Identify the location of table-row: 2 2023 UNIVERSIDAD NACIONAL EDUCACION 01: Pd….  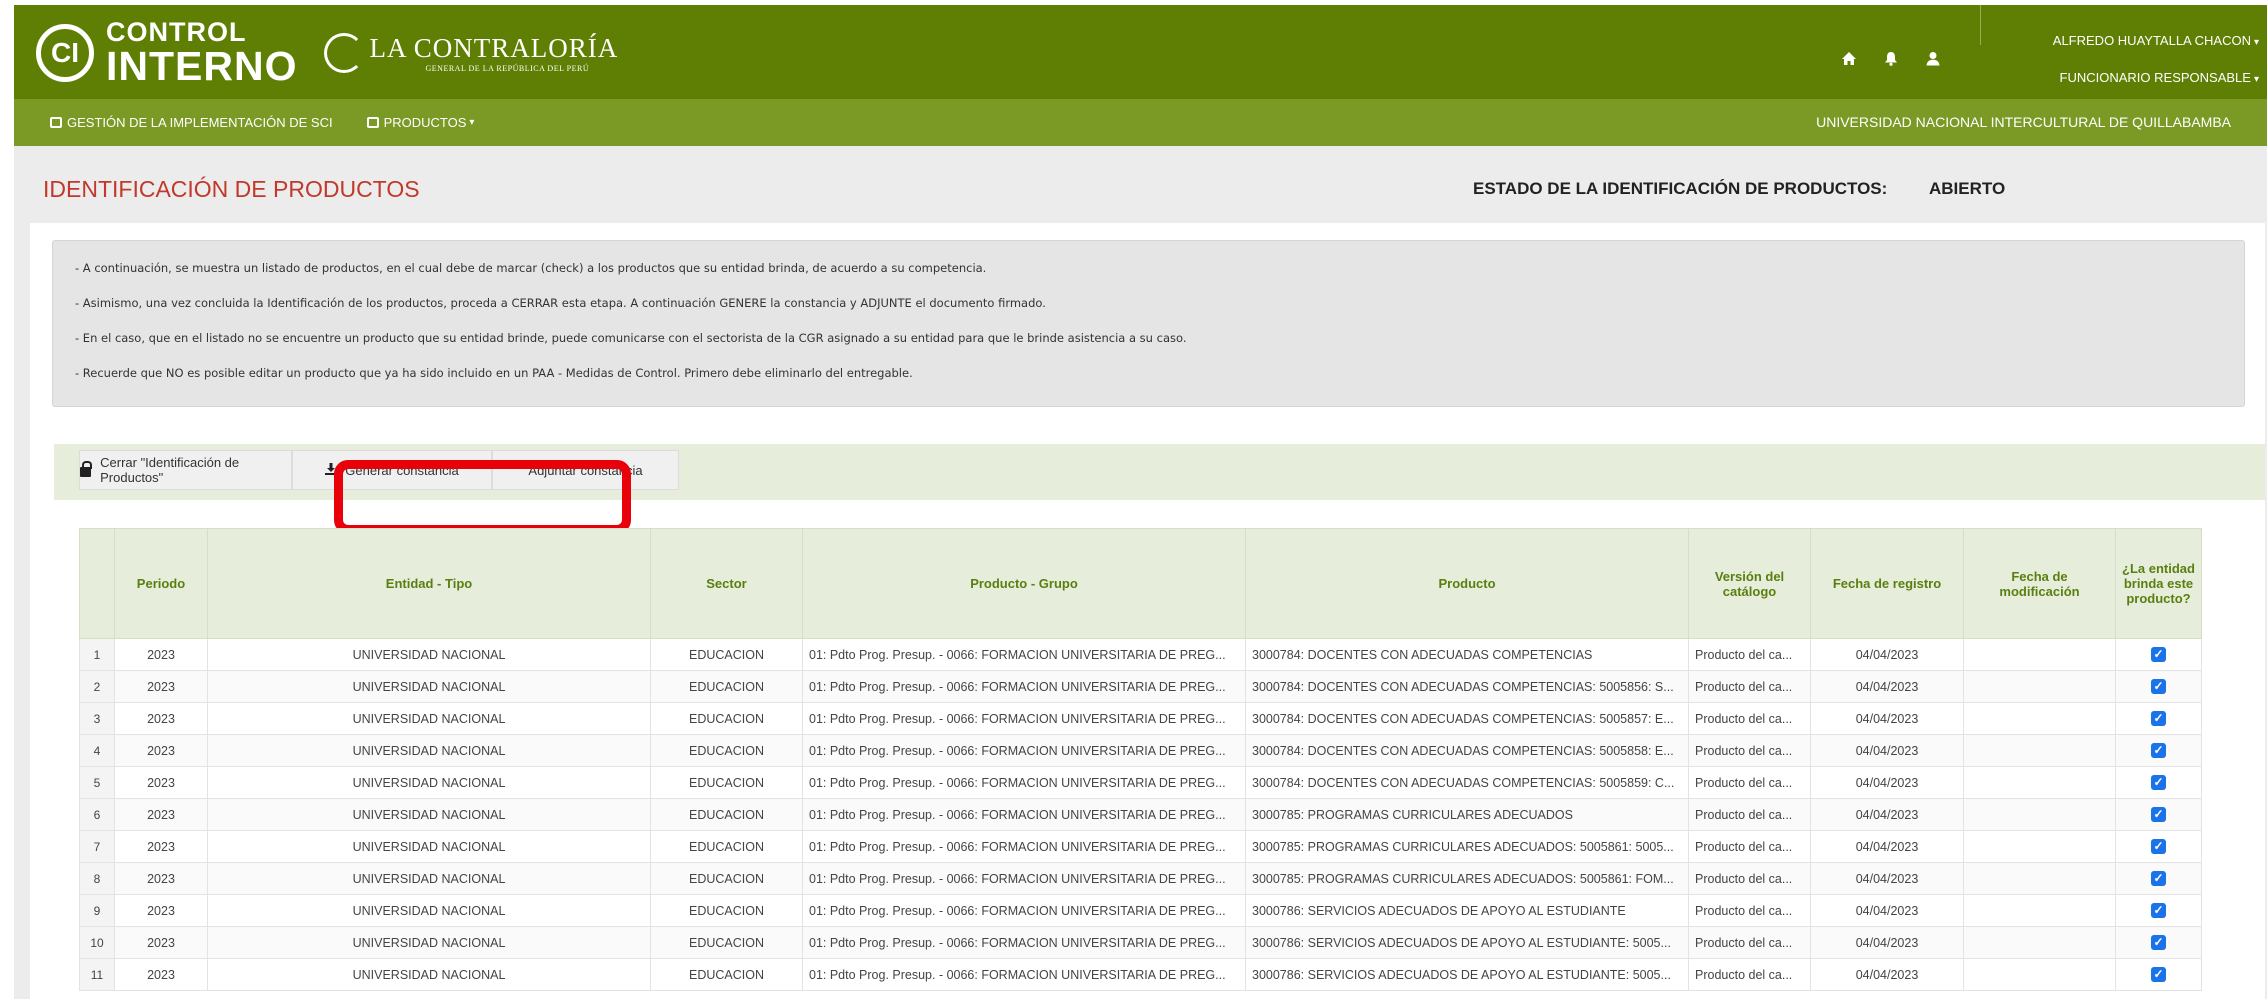
(1140, 686).